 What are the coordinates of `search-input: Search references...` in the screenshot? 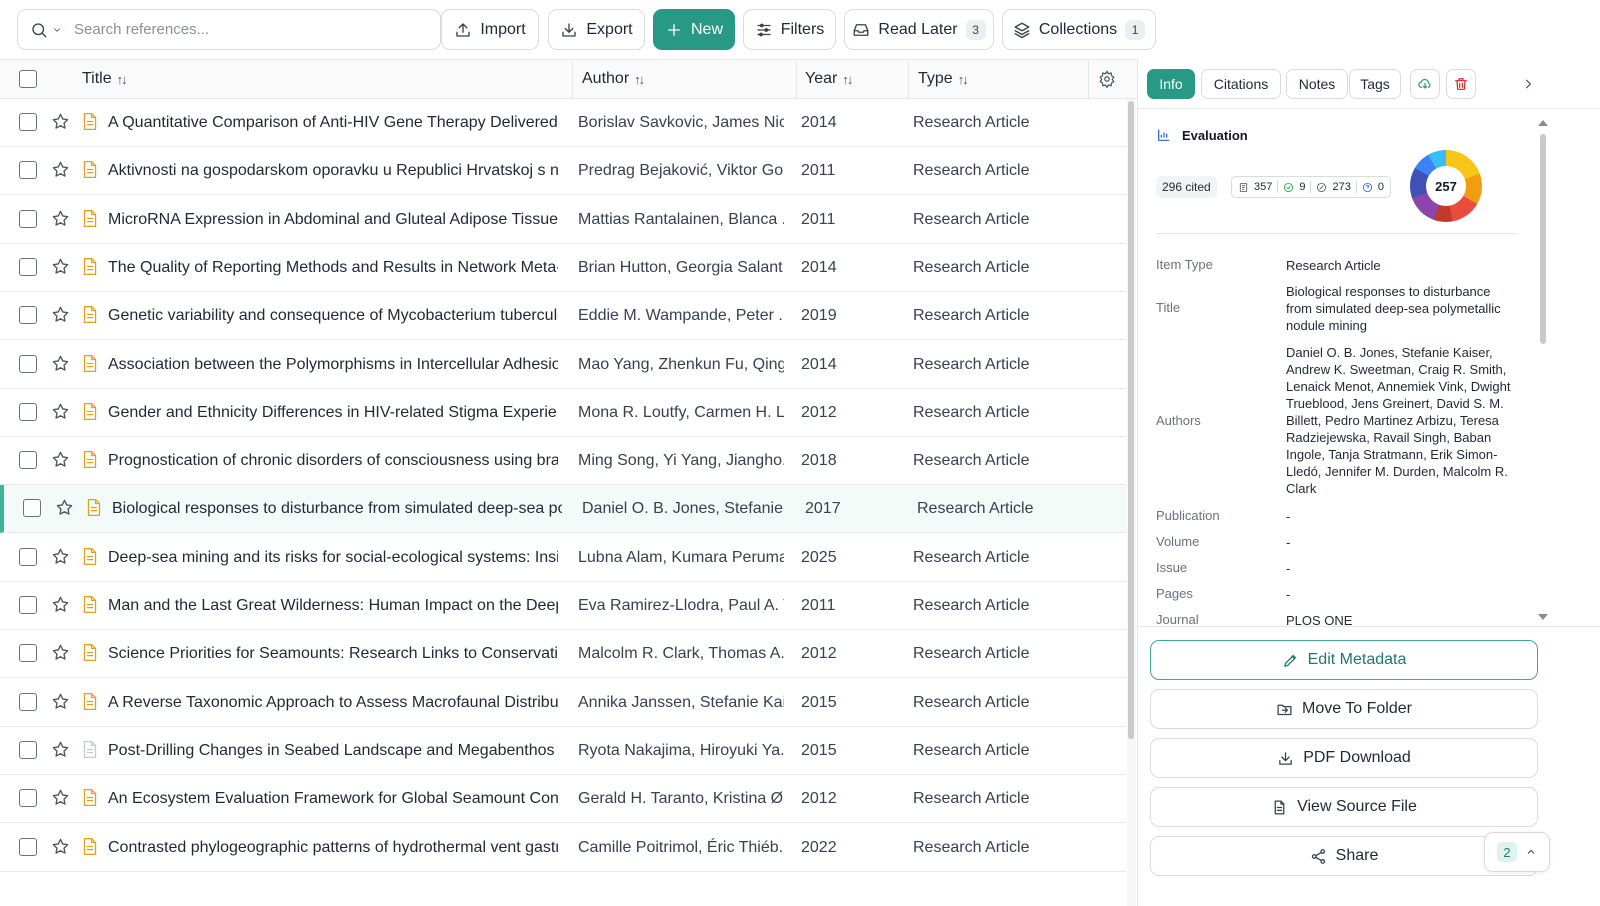 It's located at (141, 29).